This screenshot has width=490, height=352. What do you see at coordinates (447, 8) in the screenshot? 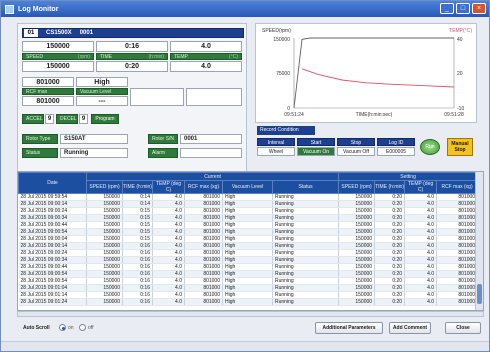
I see `minimize-button: _` at bounding box center [447, 8].